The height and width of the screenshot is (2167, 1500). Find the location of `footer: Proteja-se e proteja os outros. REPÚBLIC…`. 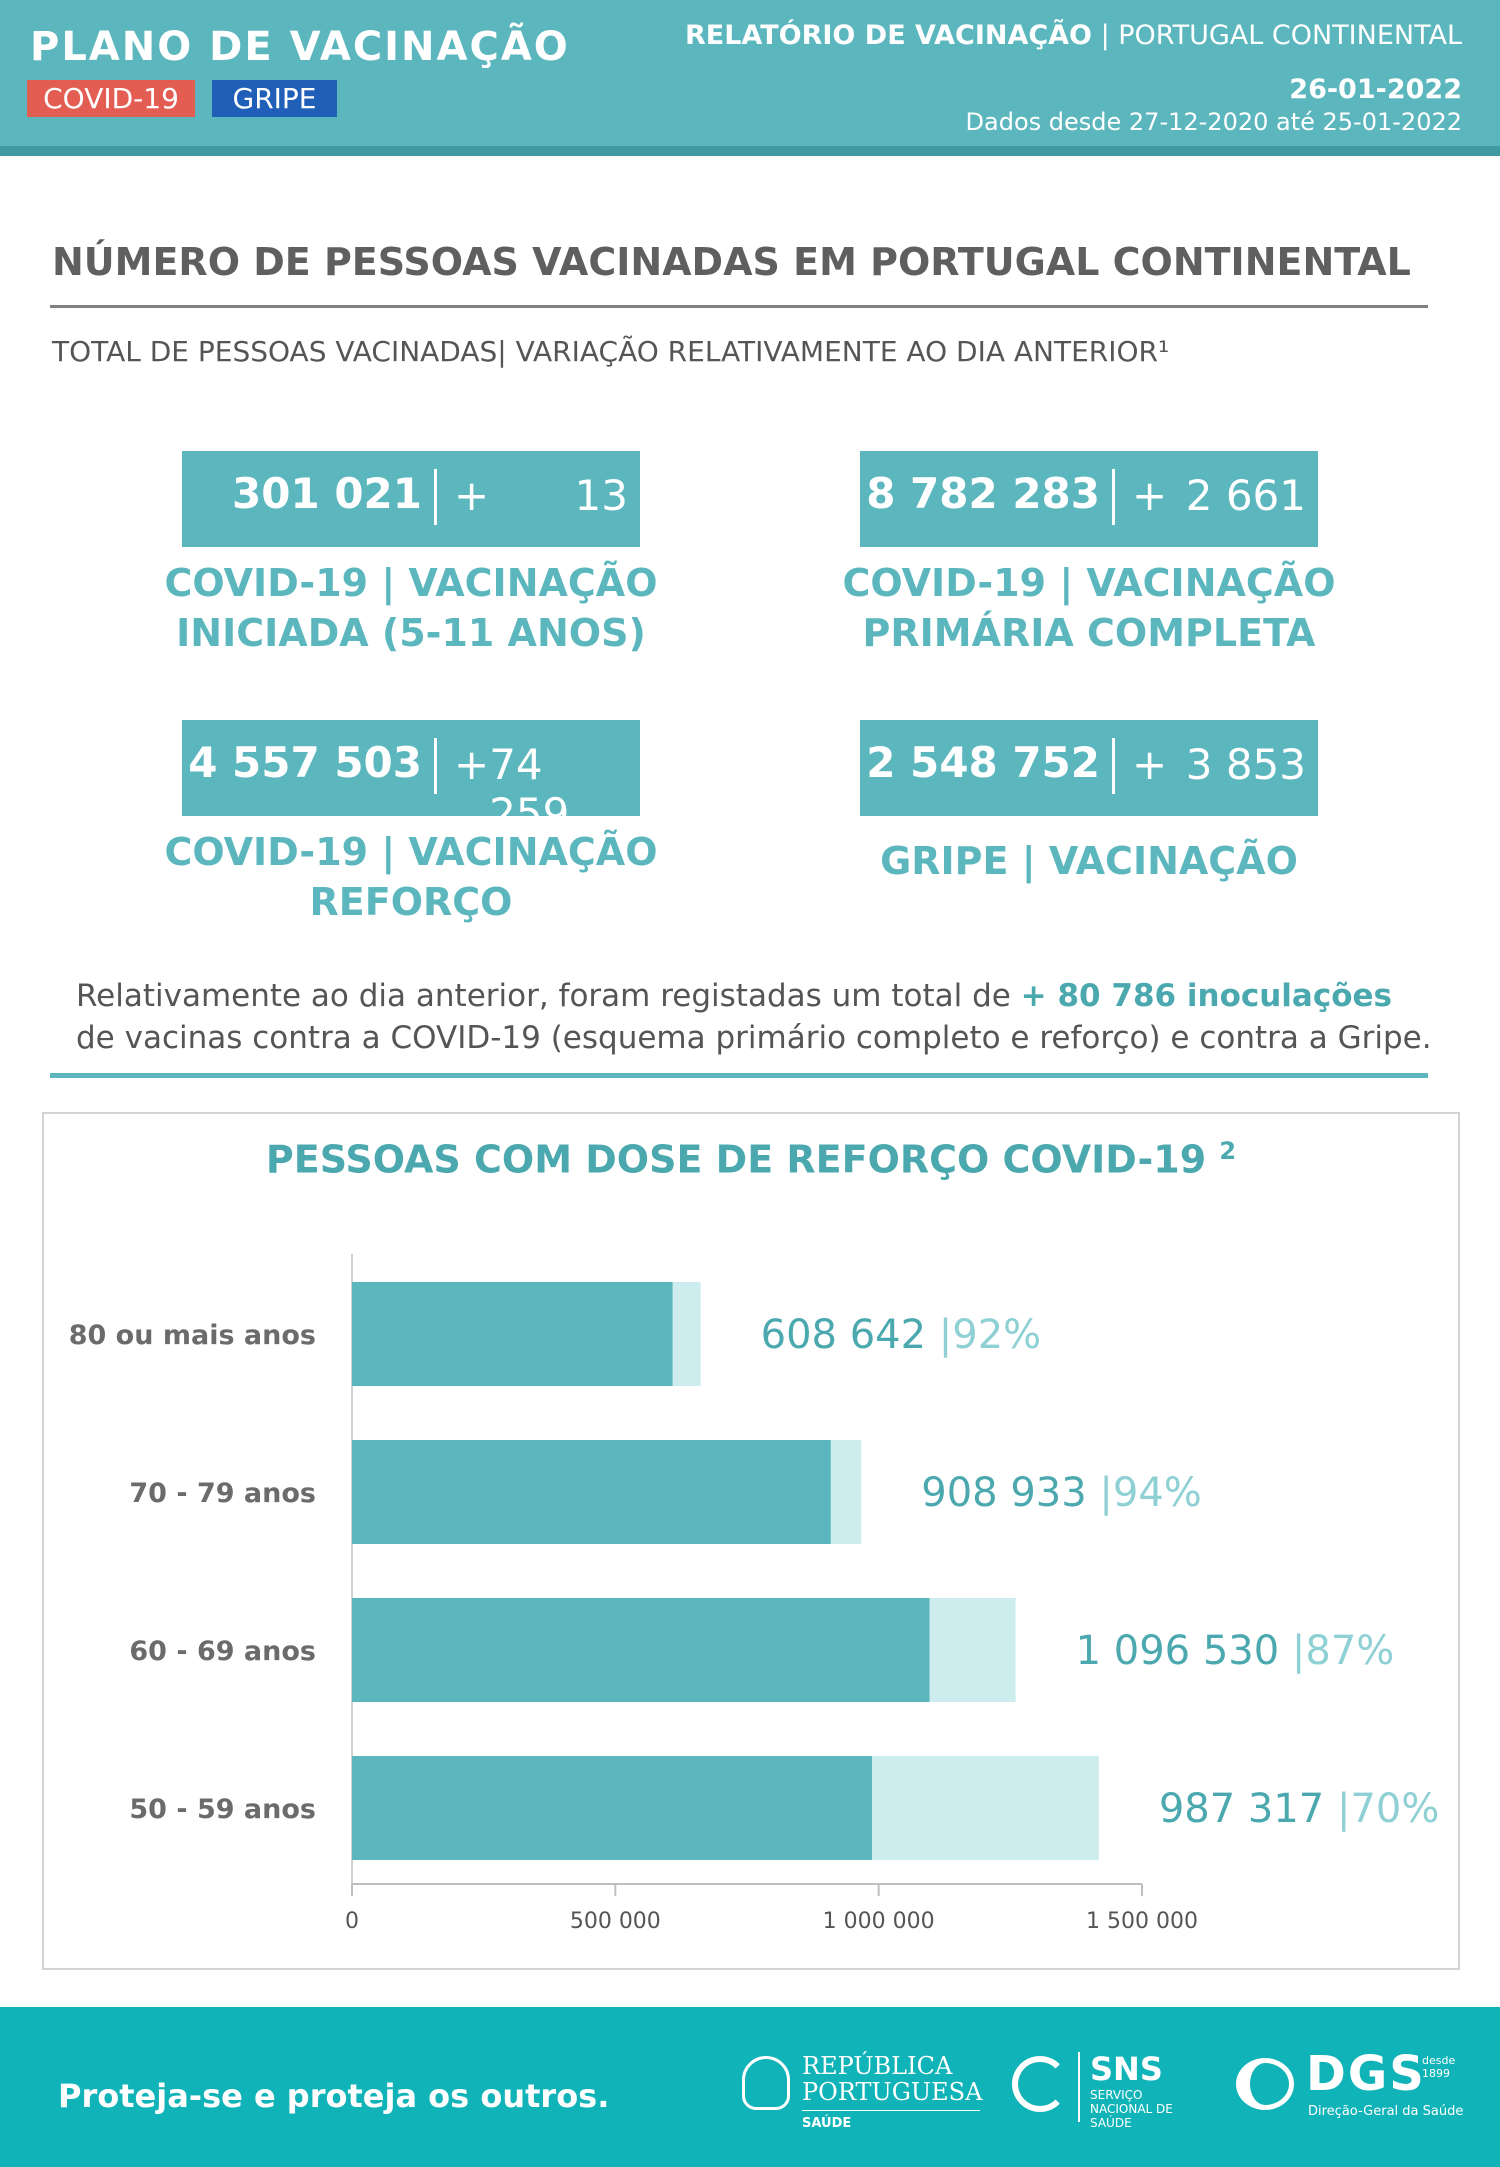

footer: Proteja-se e proteja os outros. REPÚBLIC… is located at coordinates (750, 2087).